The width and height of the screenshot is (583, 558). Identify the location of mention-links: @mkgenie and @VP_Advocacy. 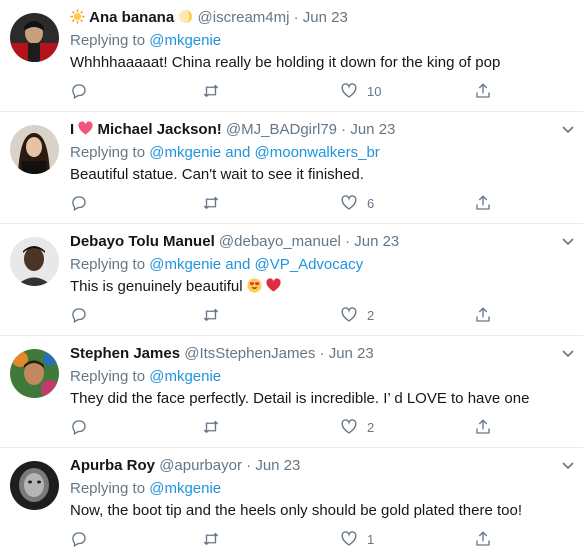
(256, 264).